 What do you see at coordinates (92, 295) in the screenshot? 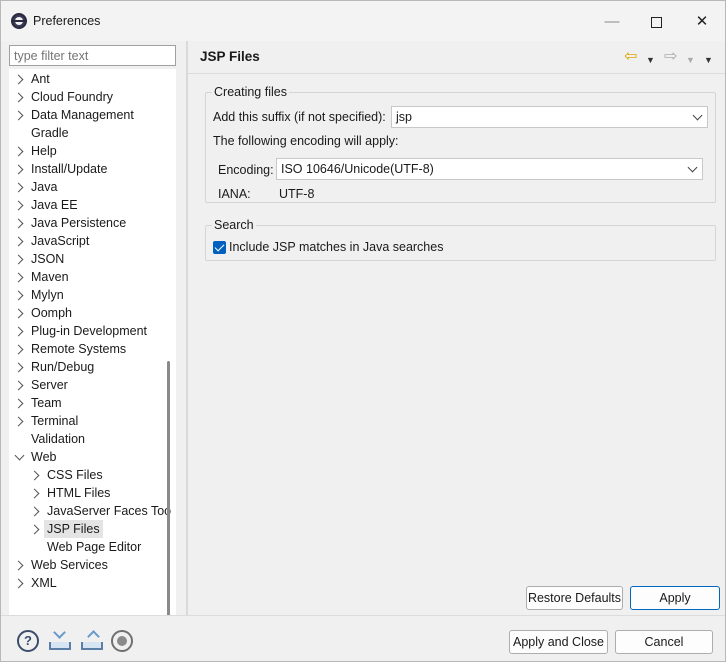
I see `tree-item-mylyn: Mylyn` at bounding box center [92, 295].